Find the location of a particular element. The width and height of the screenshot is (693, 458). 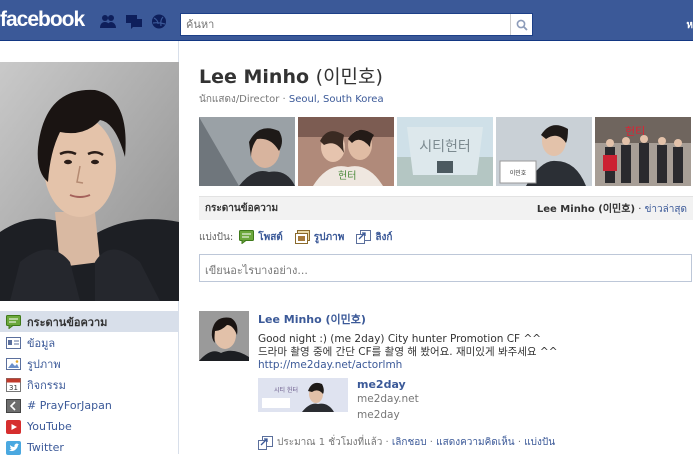

share-photo-label: รูปภาพ is located at coordinates (329, 237).